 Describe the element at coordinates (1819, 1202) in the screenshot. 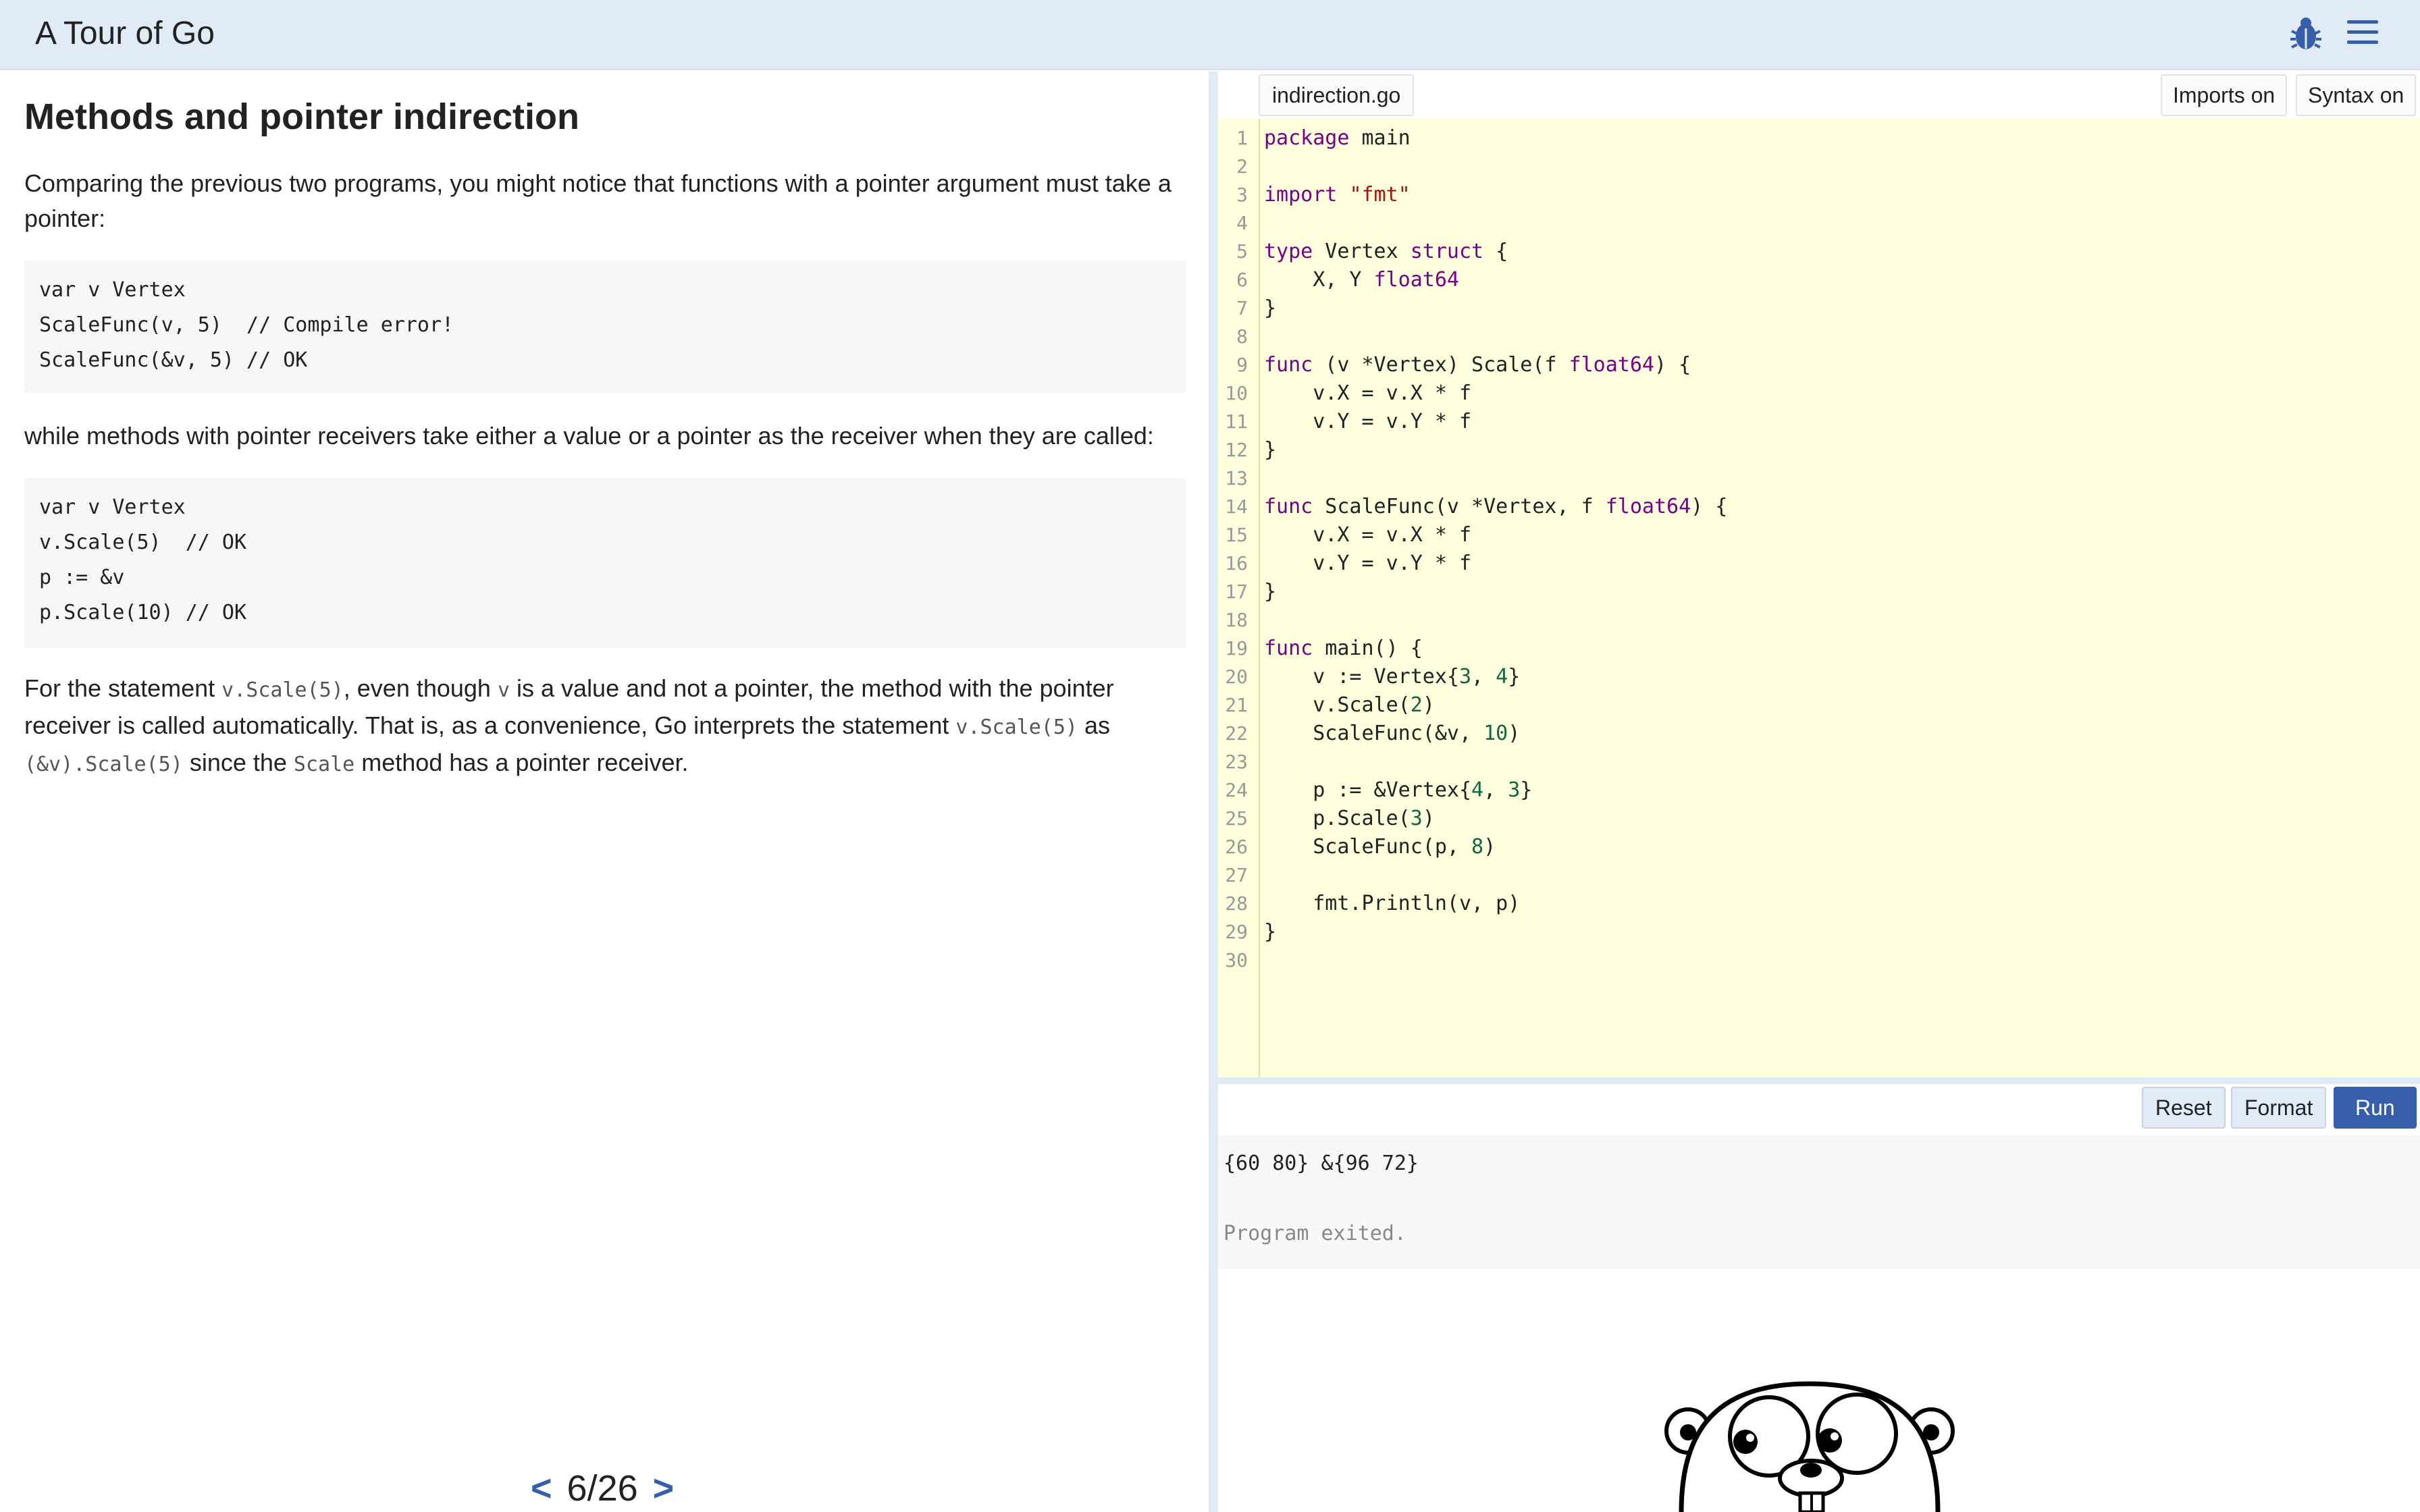

I see `output-panel: {60 80} &{96 72} Program exited.` at that location.